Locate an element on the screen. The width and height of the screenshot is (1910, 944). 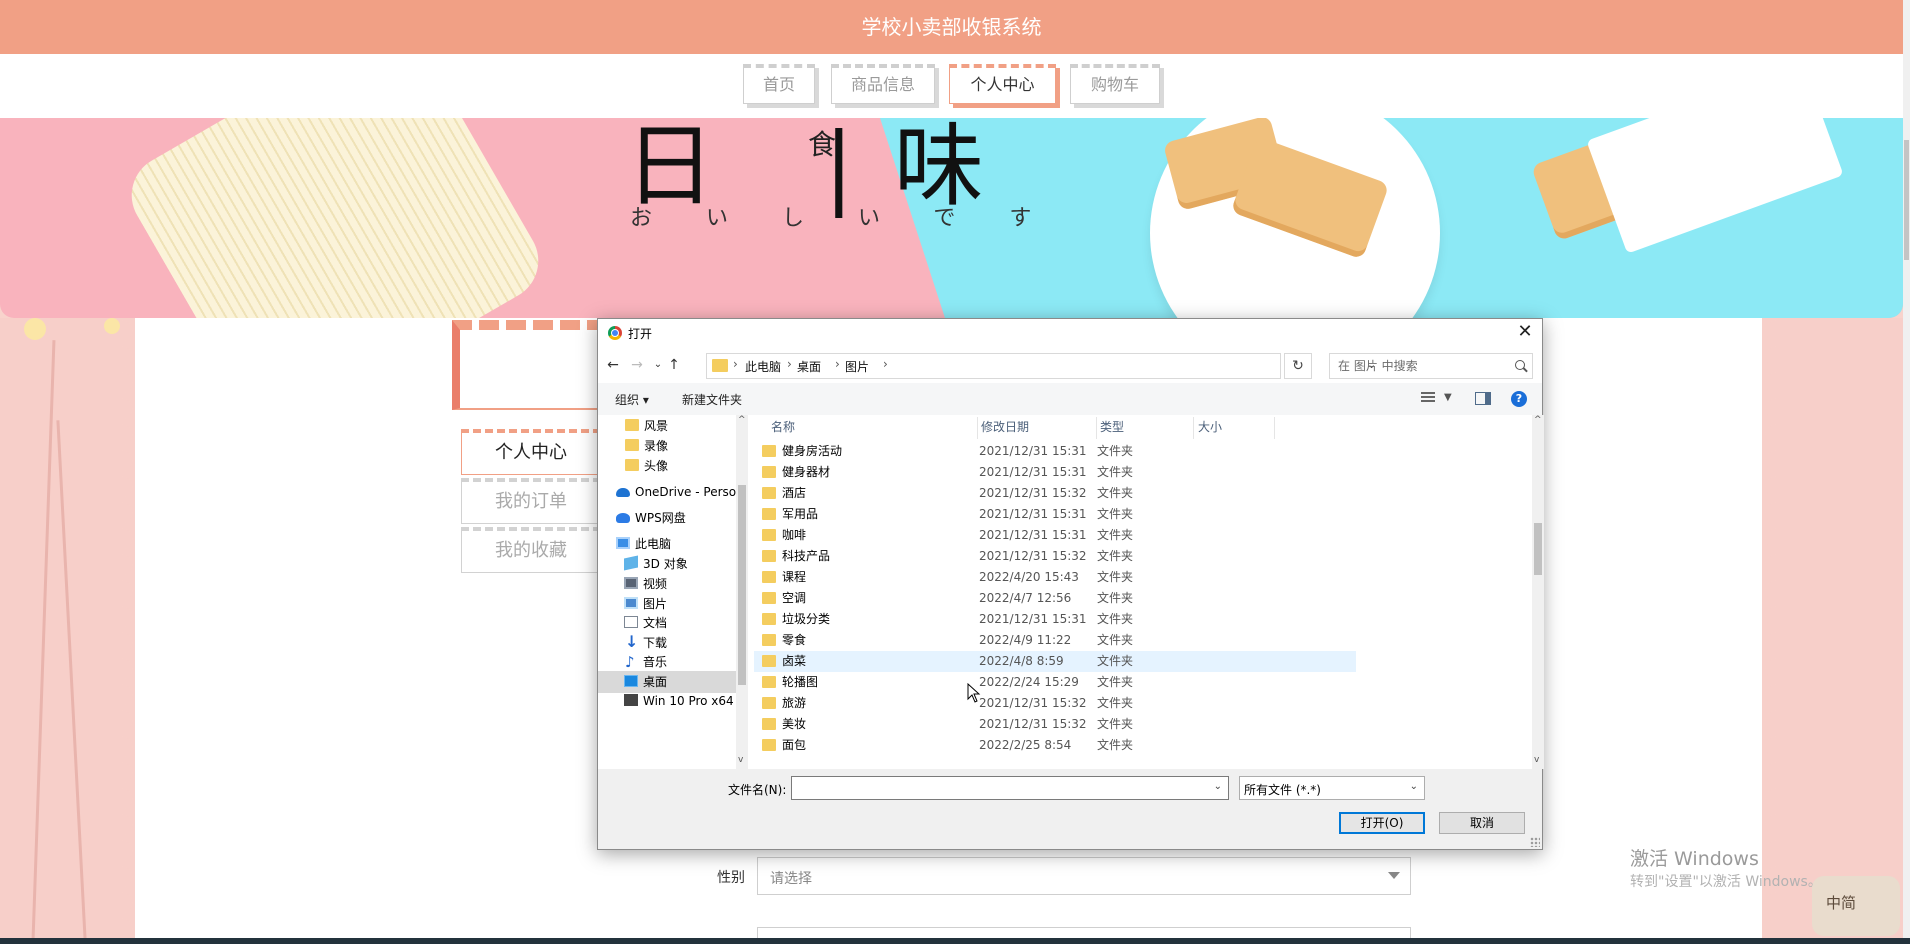
column-header-date: 修改日期 is located at coordinates (1005, 427).